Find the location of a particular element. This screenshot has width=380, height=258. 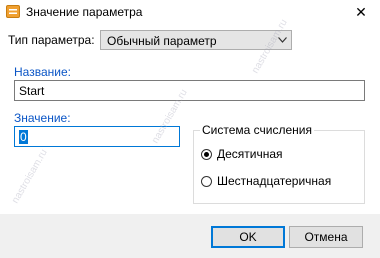

title-bar: Значение параметра ✕ is located at coordinates (190, 12).